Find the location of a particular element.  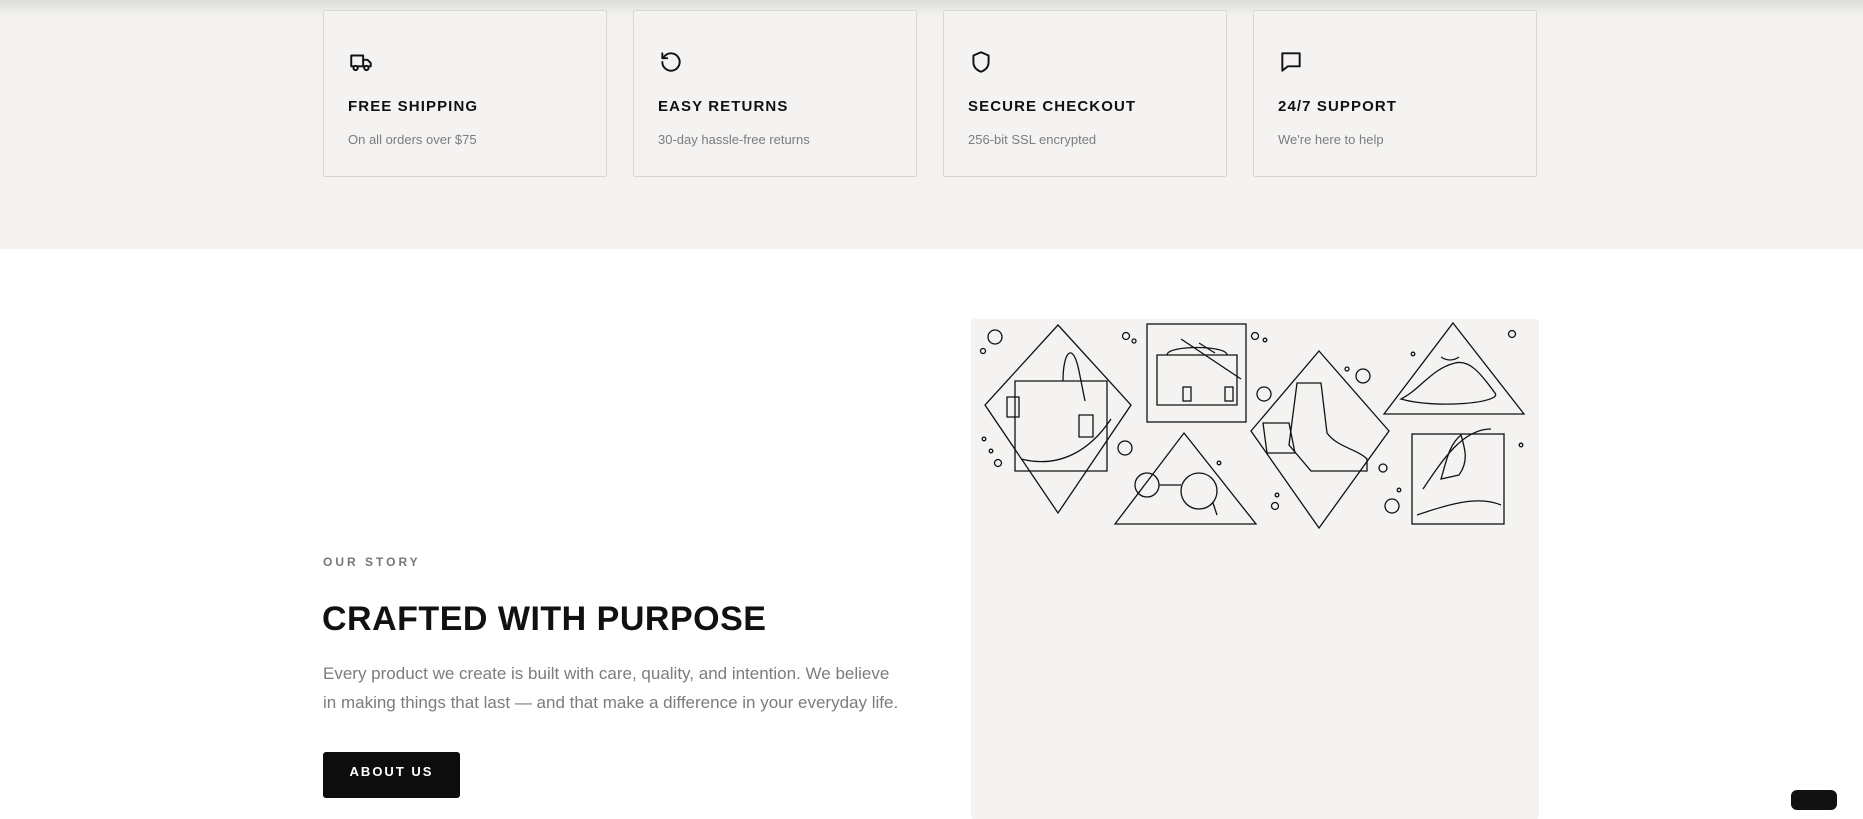

feature-title: FREE SHIPPING is located at coordinates (413, 106).